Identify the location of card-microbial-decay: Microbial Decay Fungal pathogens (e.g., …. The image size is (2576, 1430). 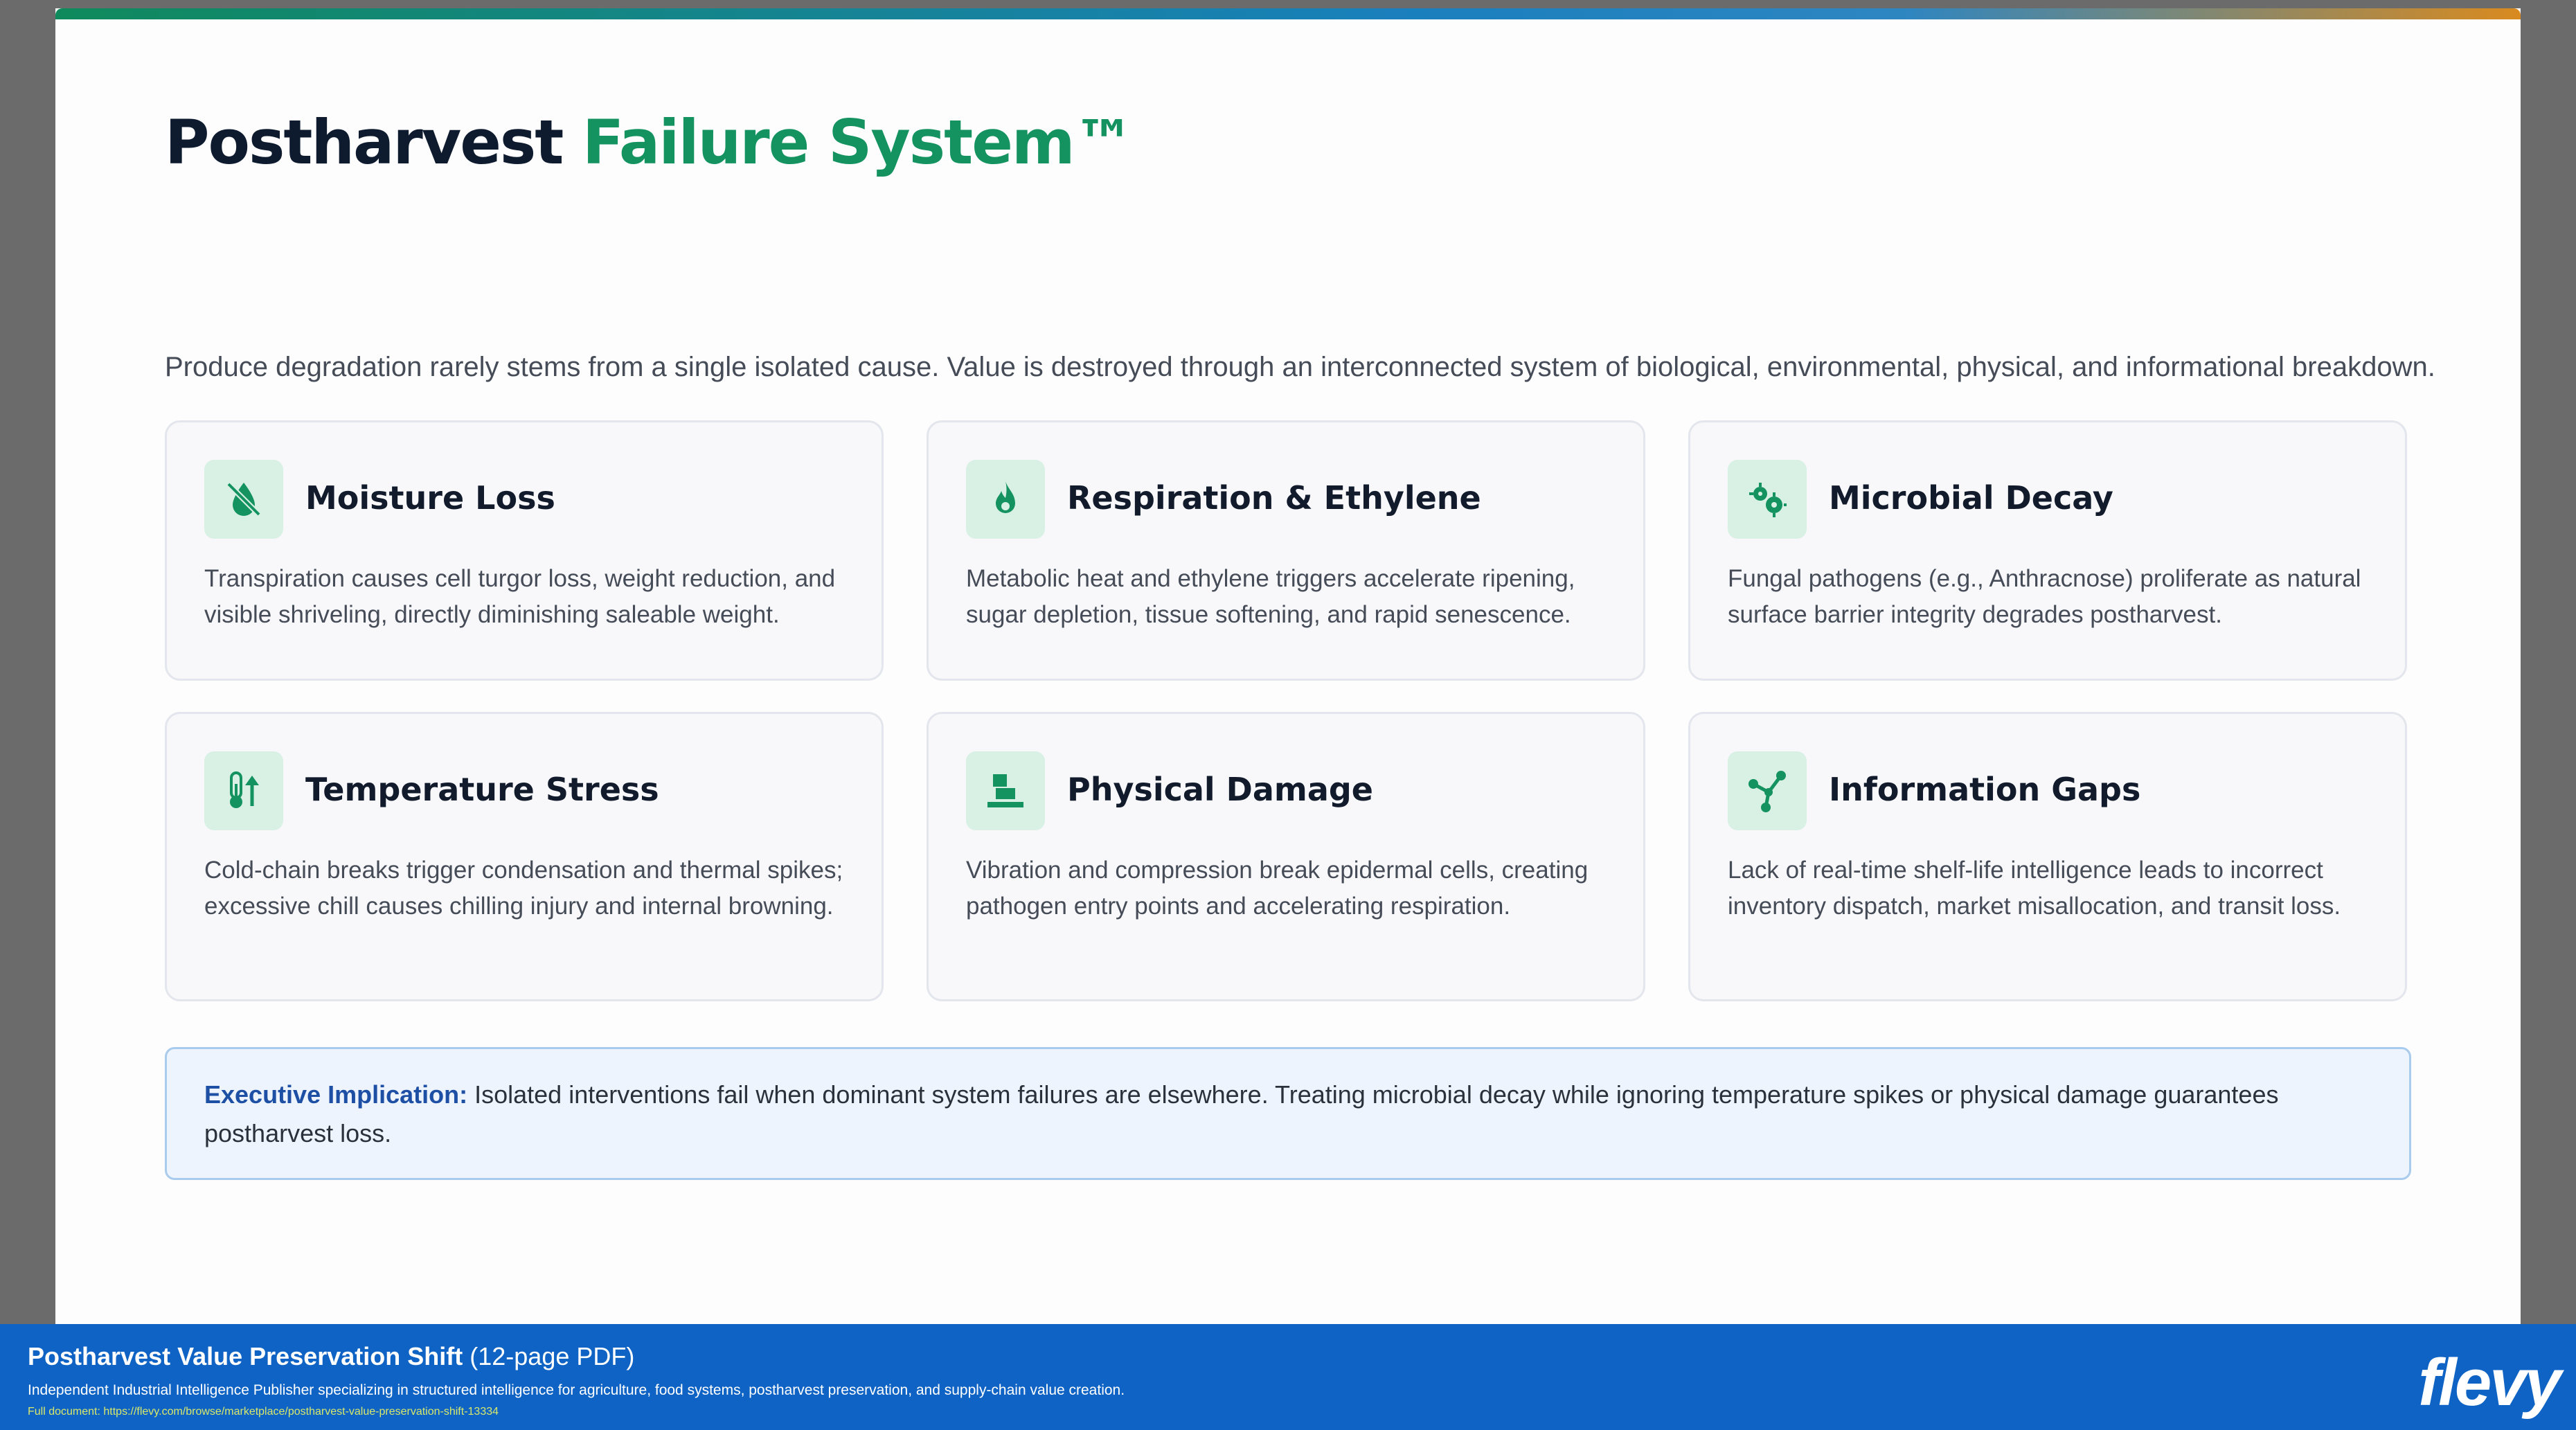
(2047, 550).